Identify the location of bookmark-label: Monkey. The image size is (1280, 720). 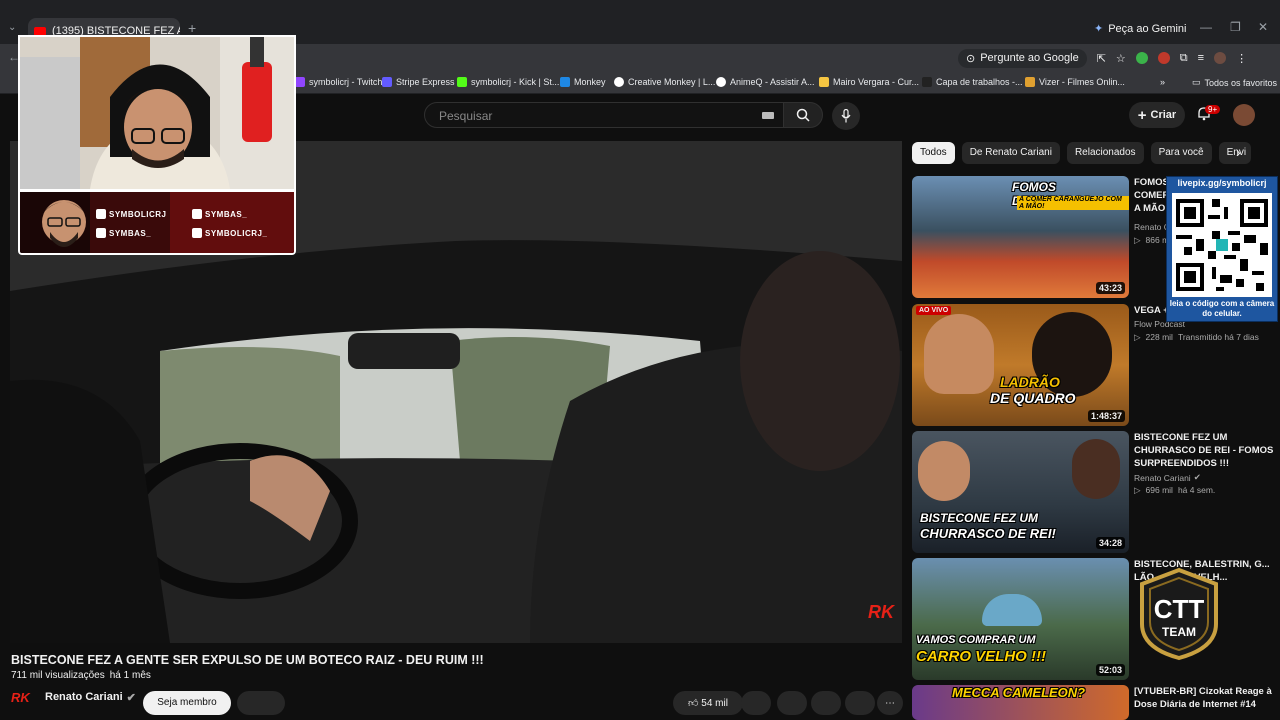
(590, 82).